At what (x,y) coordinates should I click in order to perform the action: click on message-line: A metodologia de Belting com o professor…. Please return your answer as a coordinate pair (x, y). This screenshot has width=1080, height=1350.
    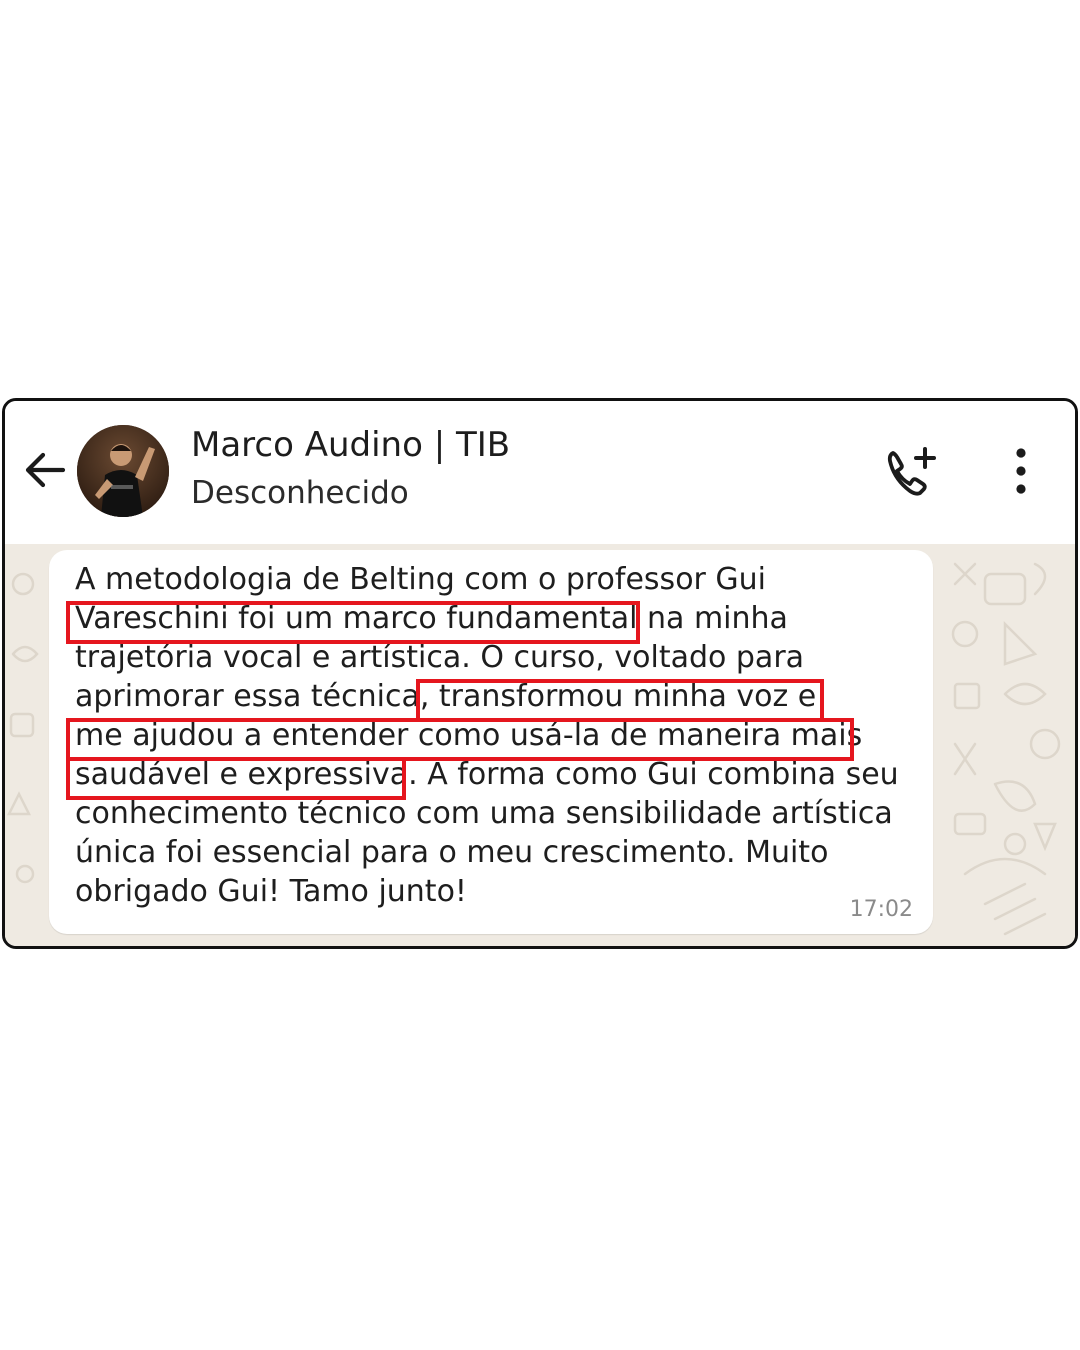
    Looking at the image, I should click on (421, 579).